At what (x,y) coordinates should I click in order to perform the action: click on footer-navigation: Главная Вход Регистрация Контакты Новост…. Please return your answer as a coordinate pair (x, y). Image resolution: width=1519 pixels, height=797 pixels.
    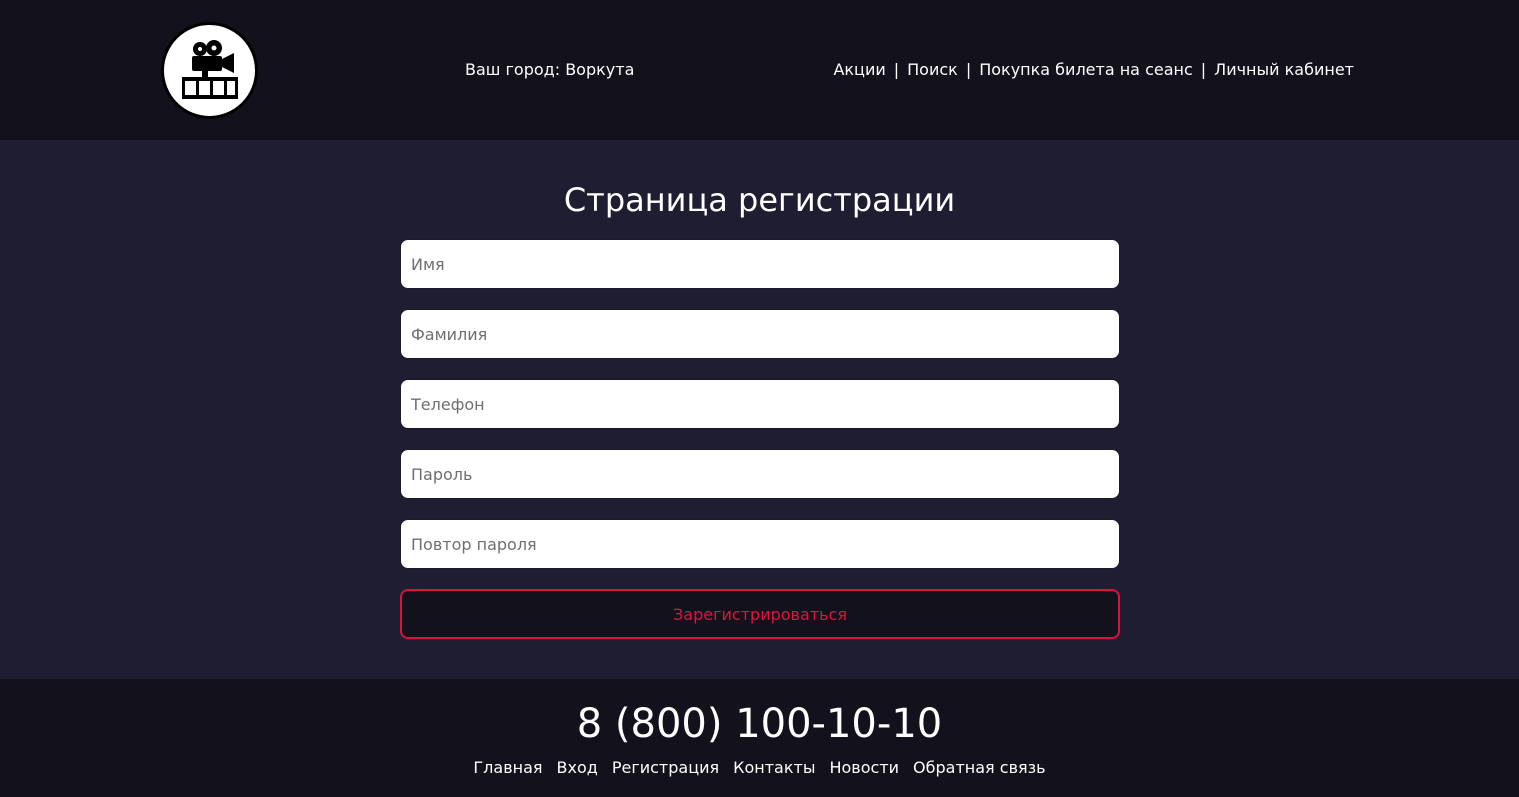
    Looking at the image, I should click on (759, 768).